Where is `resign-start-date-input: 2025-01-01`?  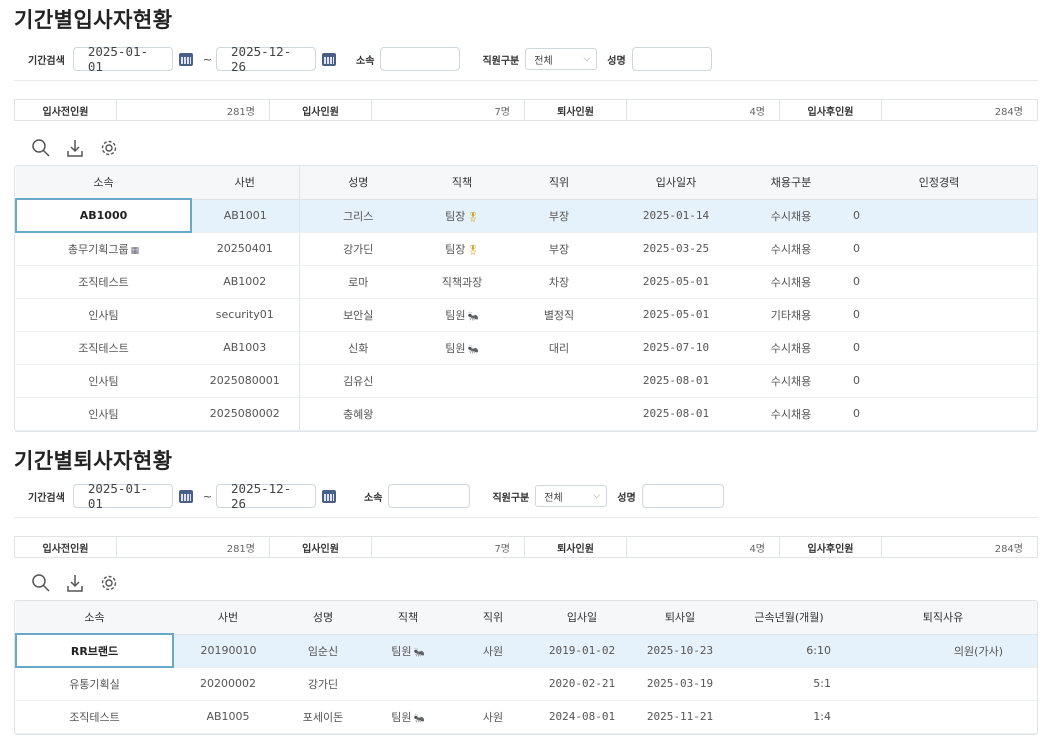 resign-start-date-input: 2025-01-01 is located at coordinates (122, 496).